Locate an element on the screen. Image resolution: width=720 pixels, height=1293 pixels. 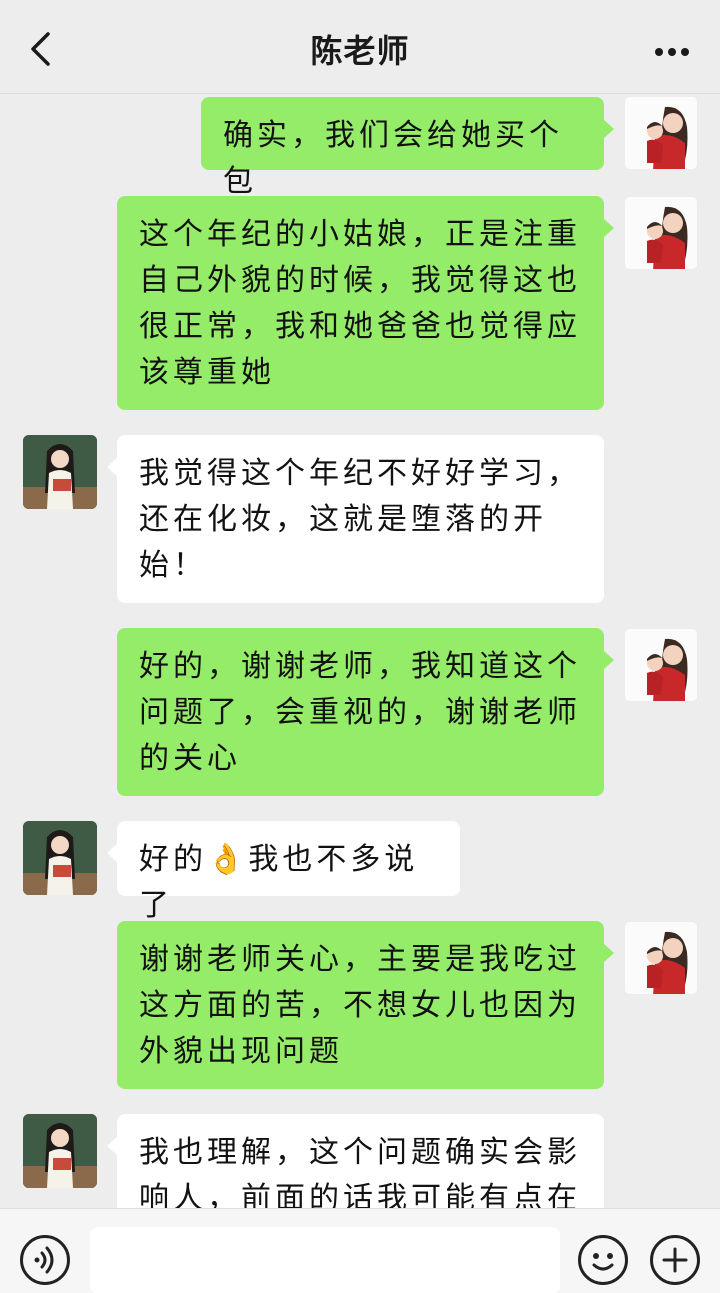
emoji-face-icon is located at coordinates (603, 1262).